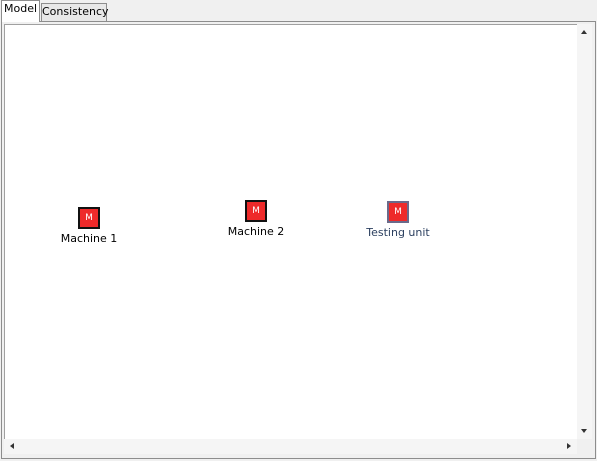  I want to click on scroll-left-icon, so click(12, 446).